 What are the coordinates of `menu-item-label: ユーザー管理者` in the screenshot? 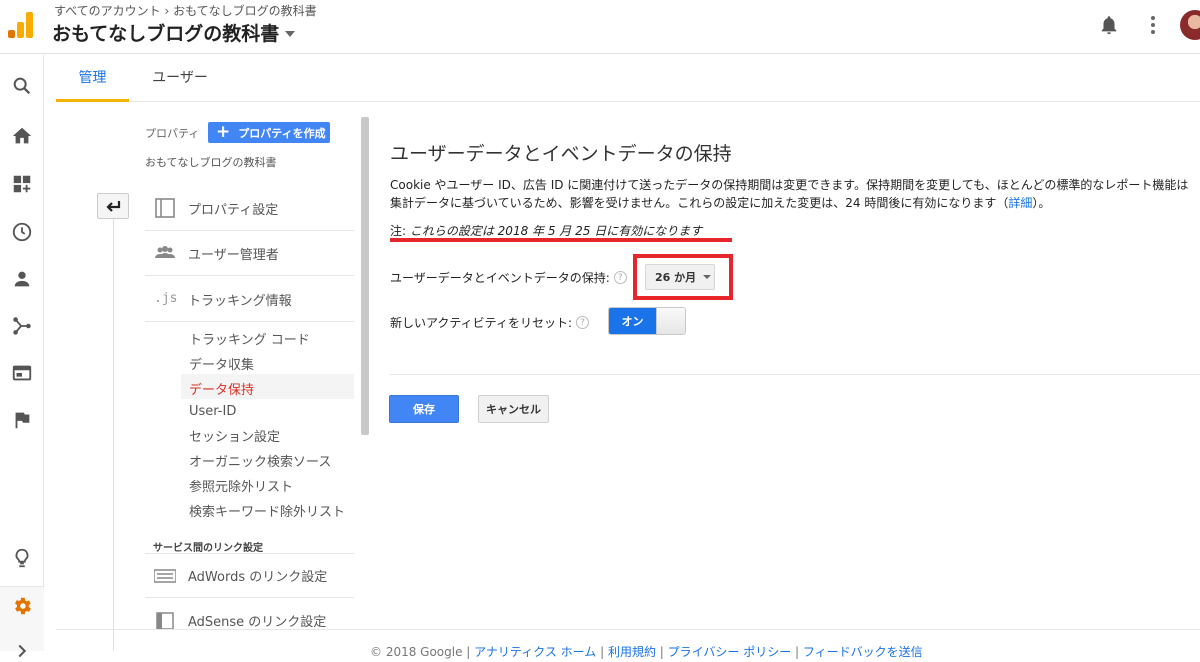 It's located at (233, 255).